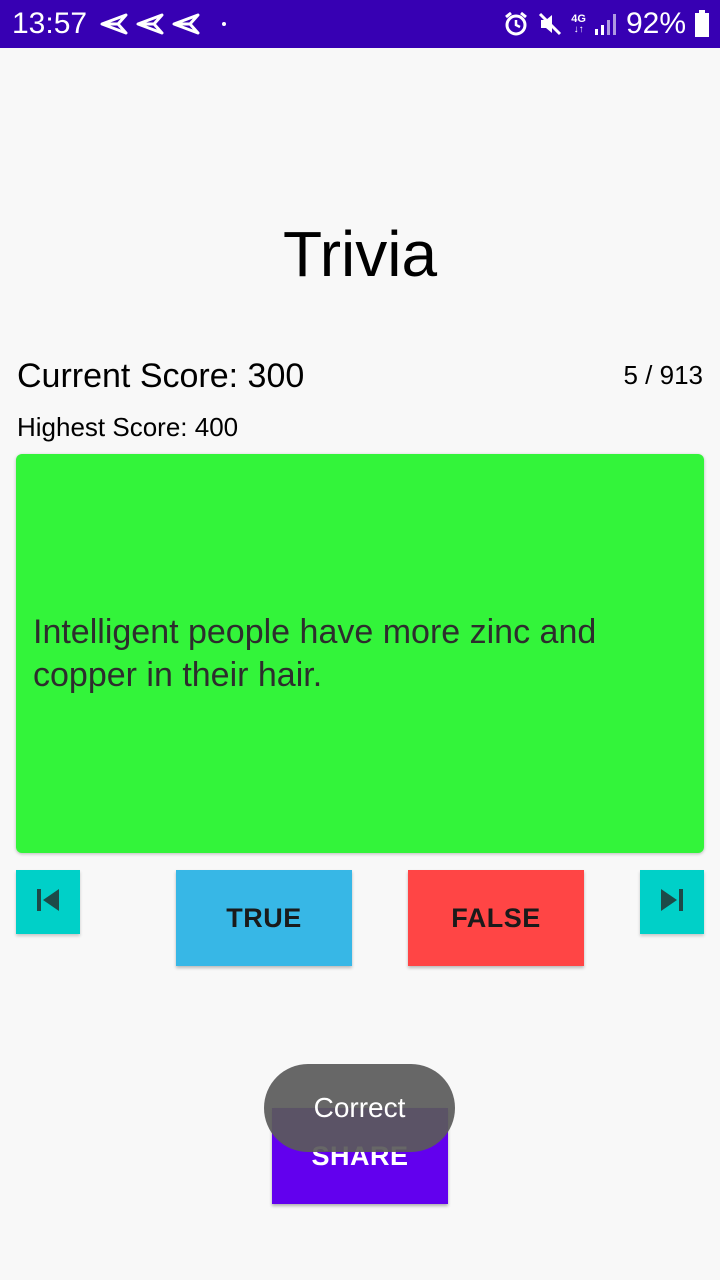  I want to click on signal-icon, so click(606, 24).